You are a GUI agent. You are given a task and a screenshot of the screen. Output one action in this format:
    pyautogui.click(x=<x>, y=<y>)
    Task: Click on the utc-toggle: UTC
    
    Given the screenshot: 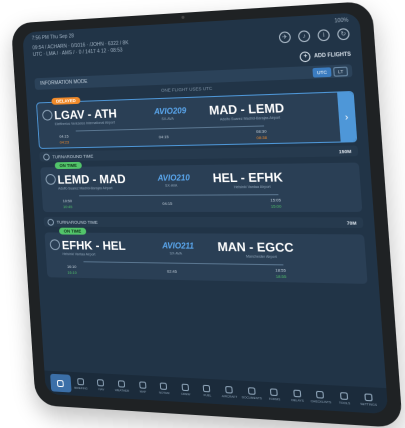 What is the action you would take?
    pyautogui.click(x=322, y=72)
    